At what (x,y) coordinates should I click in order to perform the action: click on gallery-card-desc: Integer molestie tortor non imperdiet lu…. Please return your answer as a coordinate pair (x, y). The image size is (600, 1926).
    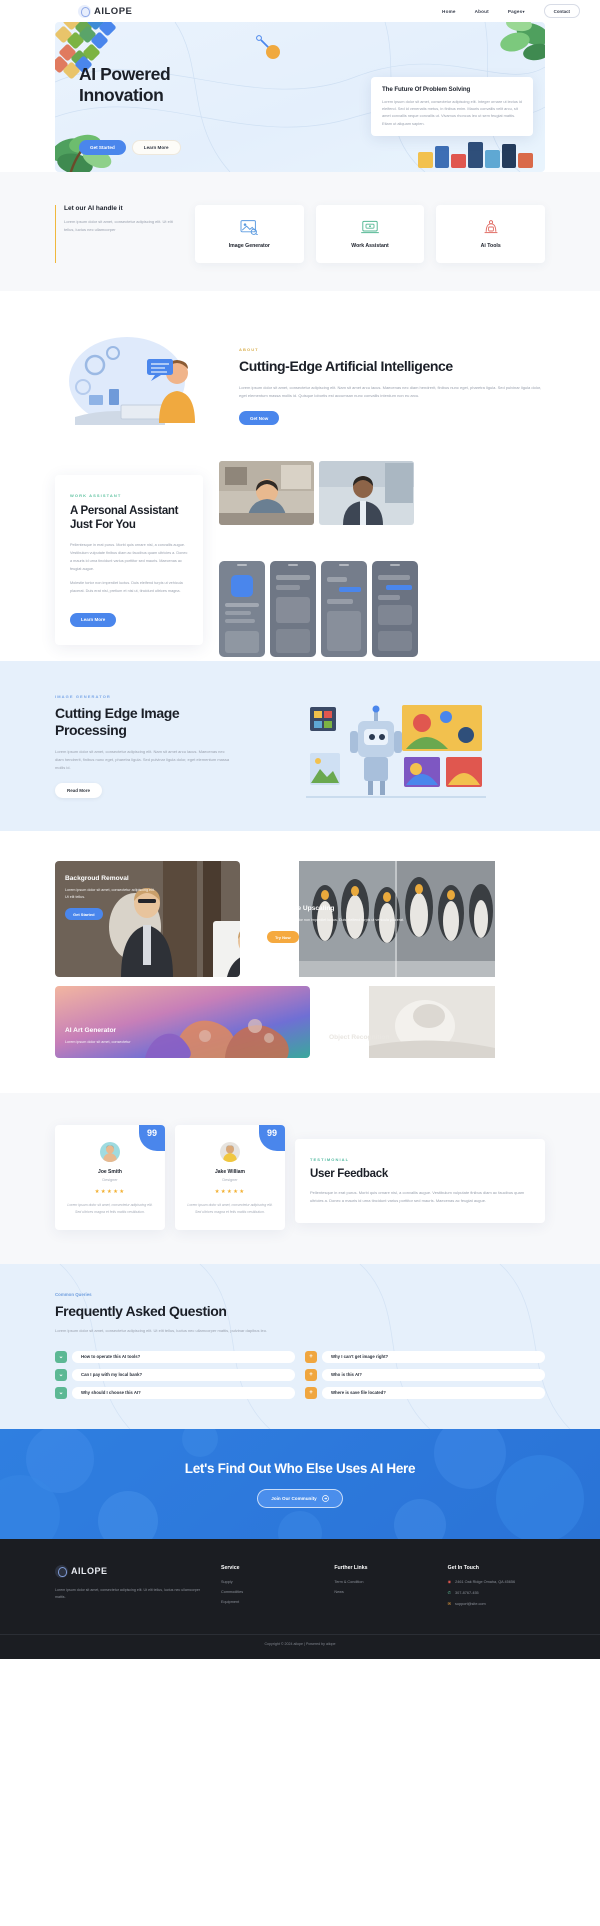
    Looking at the image, I should click on (336, 920).